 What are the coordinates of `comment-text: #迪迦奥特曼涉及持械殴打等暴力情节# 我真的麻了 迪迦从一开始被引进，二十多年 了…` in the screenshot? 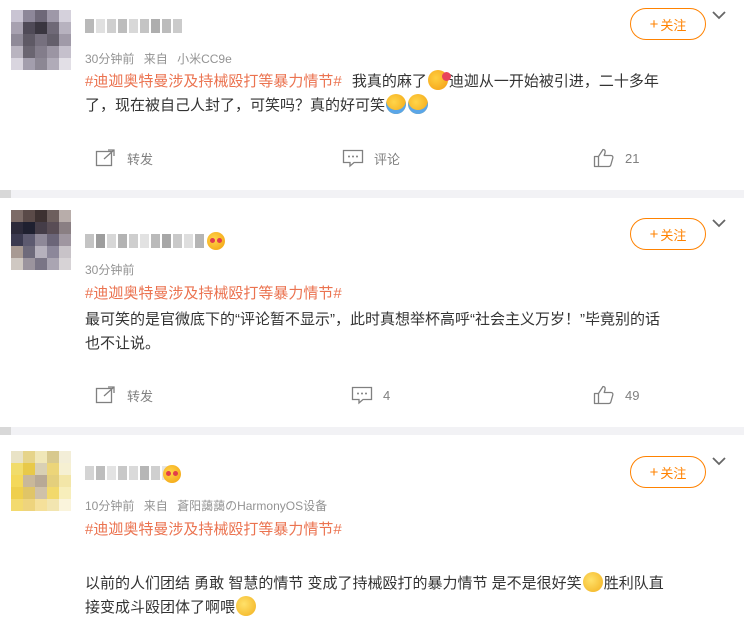 It's located at (405, 94).